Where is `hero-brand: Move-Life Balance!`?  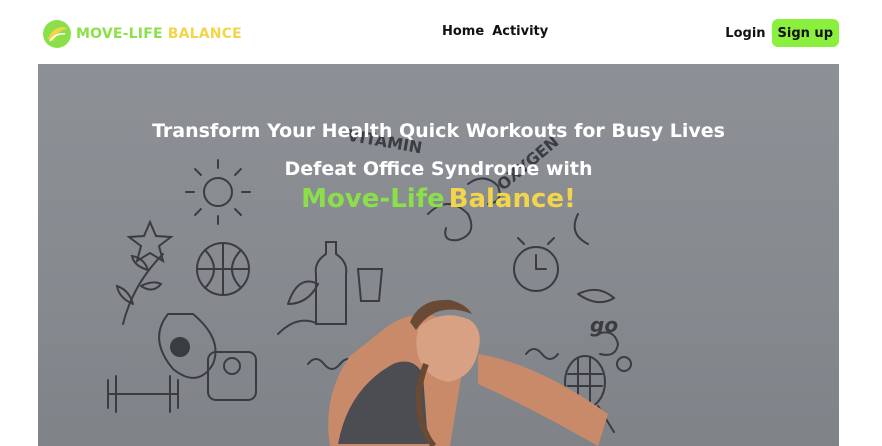 hero-brand: Move-Life Balance! is located at coordinates (438, 199).